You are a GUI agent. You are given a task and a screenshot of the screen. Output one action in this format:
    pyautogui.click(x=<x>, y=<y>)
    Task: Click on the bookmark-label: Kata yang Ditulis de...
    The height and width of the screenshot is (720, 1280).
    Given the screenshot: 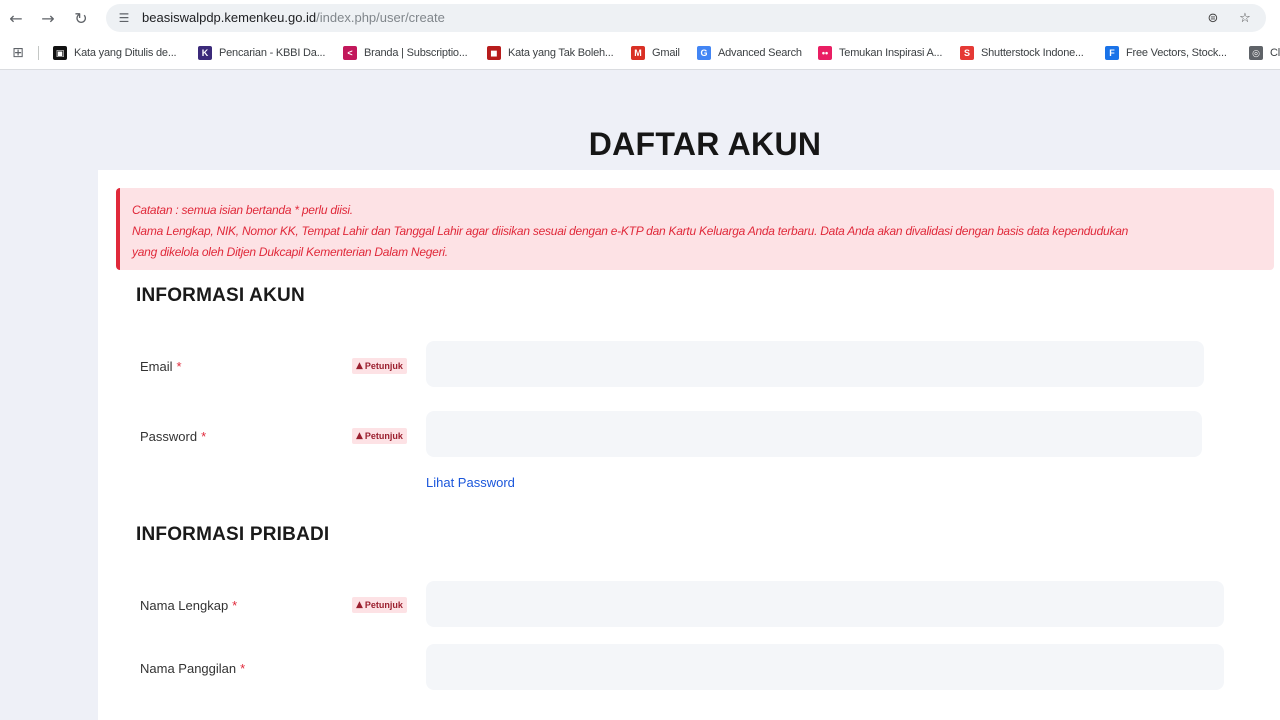 What is the action you would take?
    pyautogui.click(x=125, y=53)
    